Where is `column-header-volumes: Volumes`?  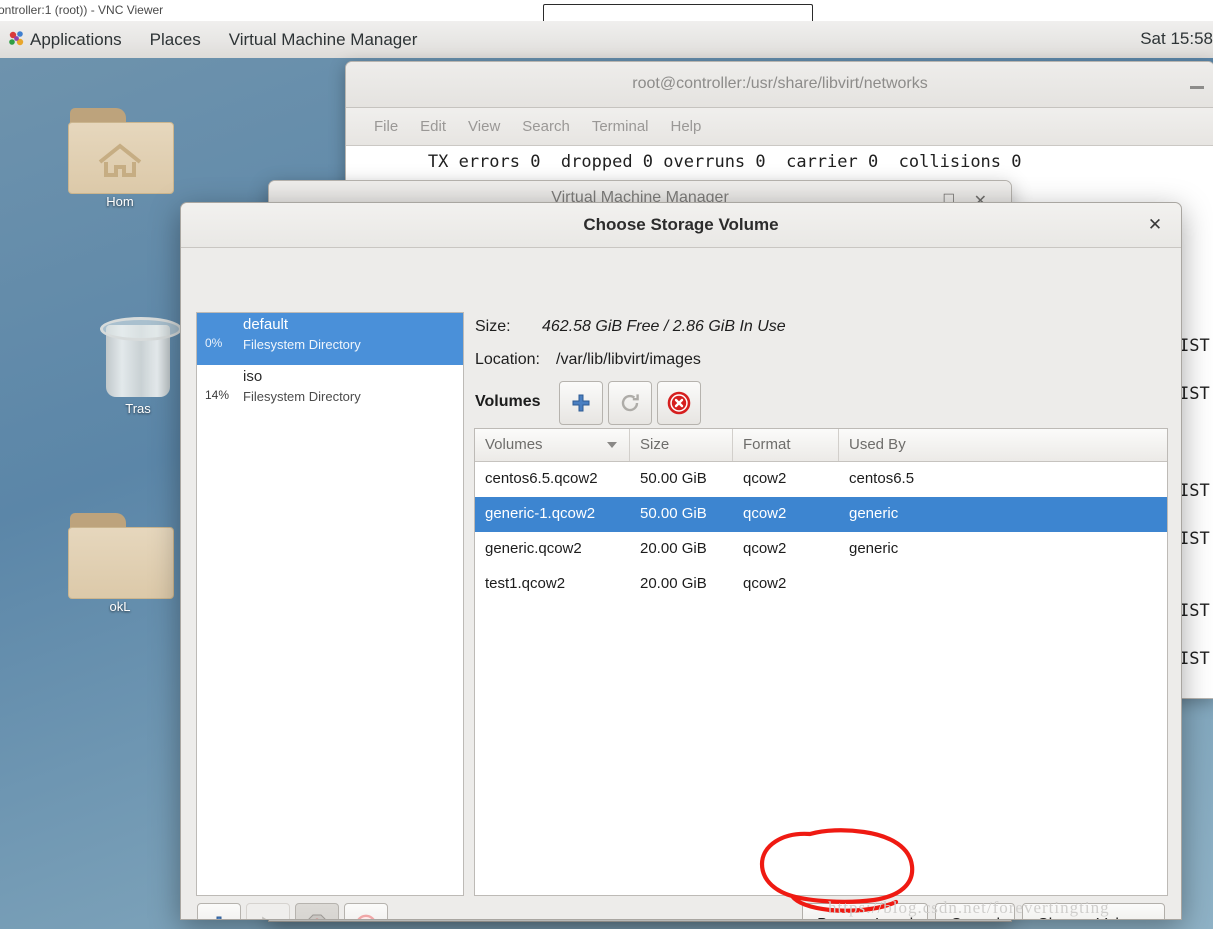
column-header-volumes: Volumes is located at coordinates (552, 445).